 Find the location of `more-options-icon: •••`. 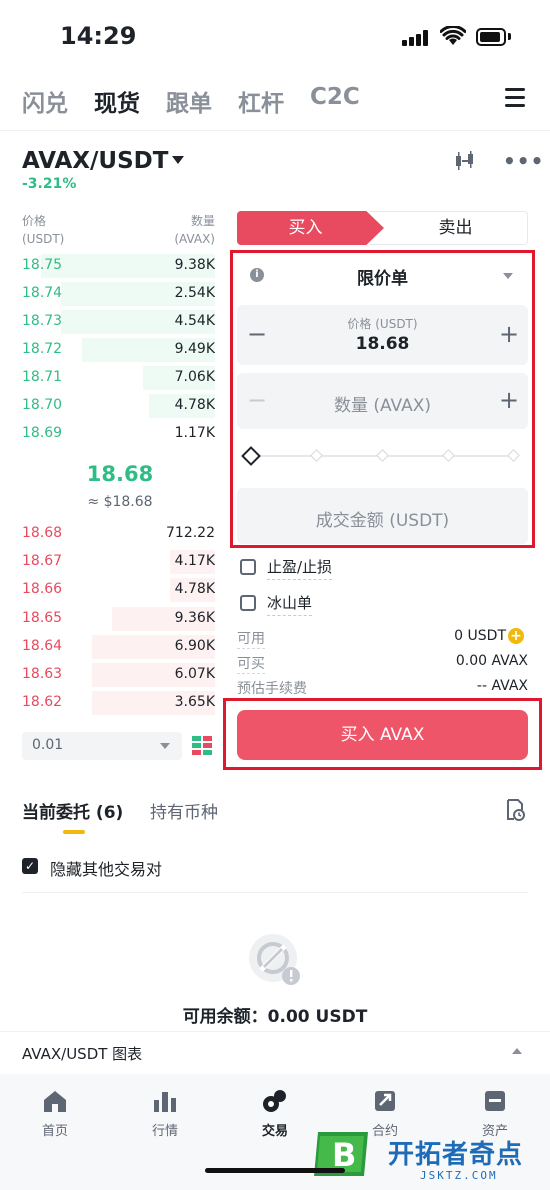

more-options-icon: ••• is located at coordinates (523, 161).